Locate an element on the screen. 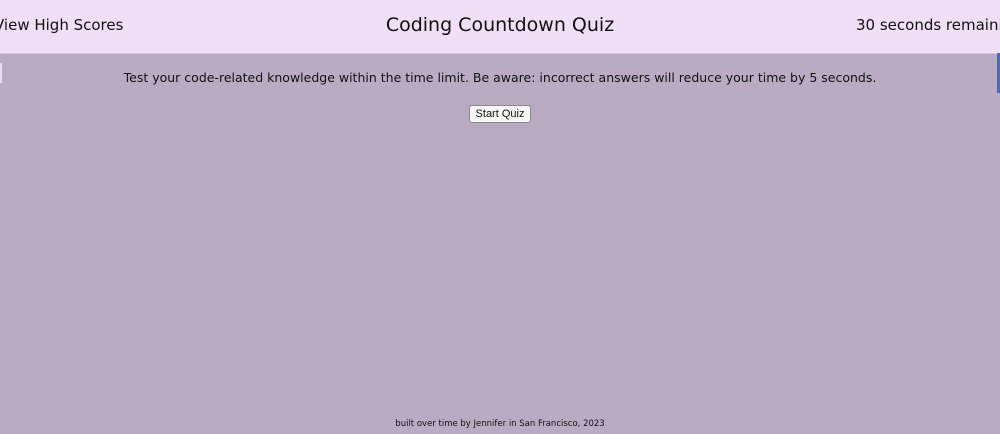 This screenshot has width=1000, height=434. time-remaining-display: 30 seconds remaining is located at coordinates (928, 25).